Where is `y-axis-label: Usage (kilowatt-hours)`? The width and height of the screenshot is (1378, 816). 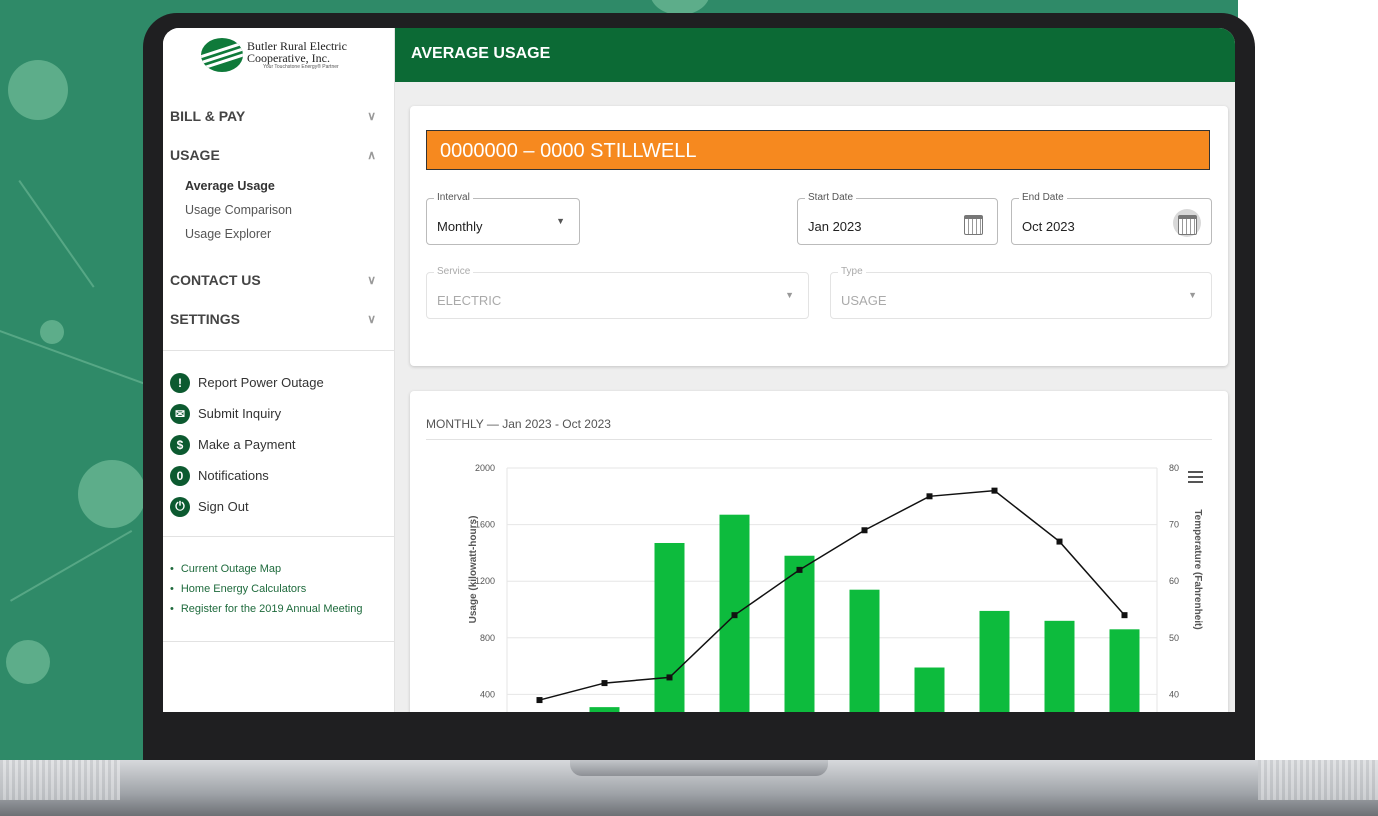 y-axis-label: Usage (kilowatt-hours) is located at coordinates (473, 570).